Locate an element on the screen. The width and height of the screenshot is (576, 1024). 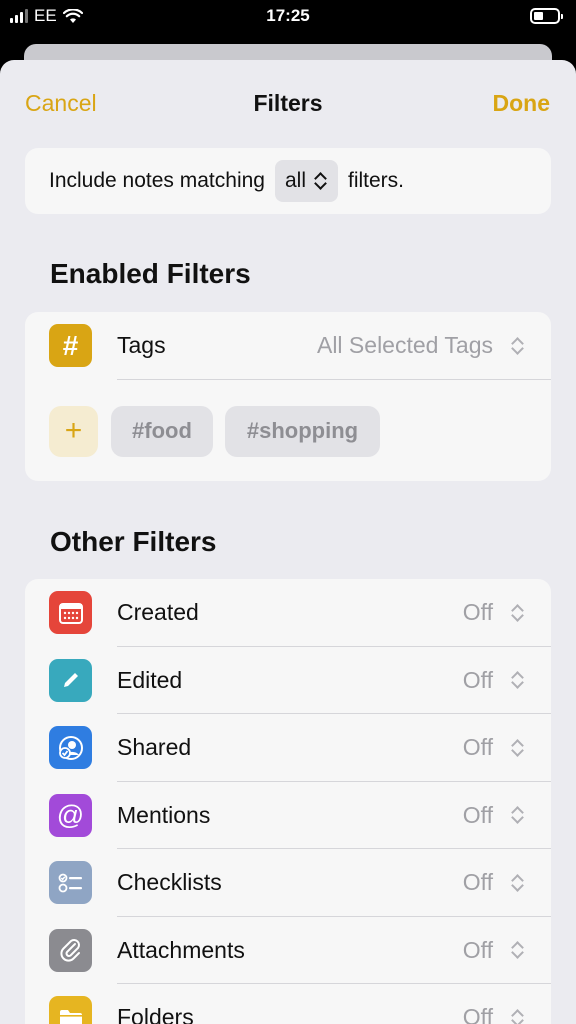
filter-label: Folders is located at coordinates (155, 1014).